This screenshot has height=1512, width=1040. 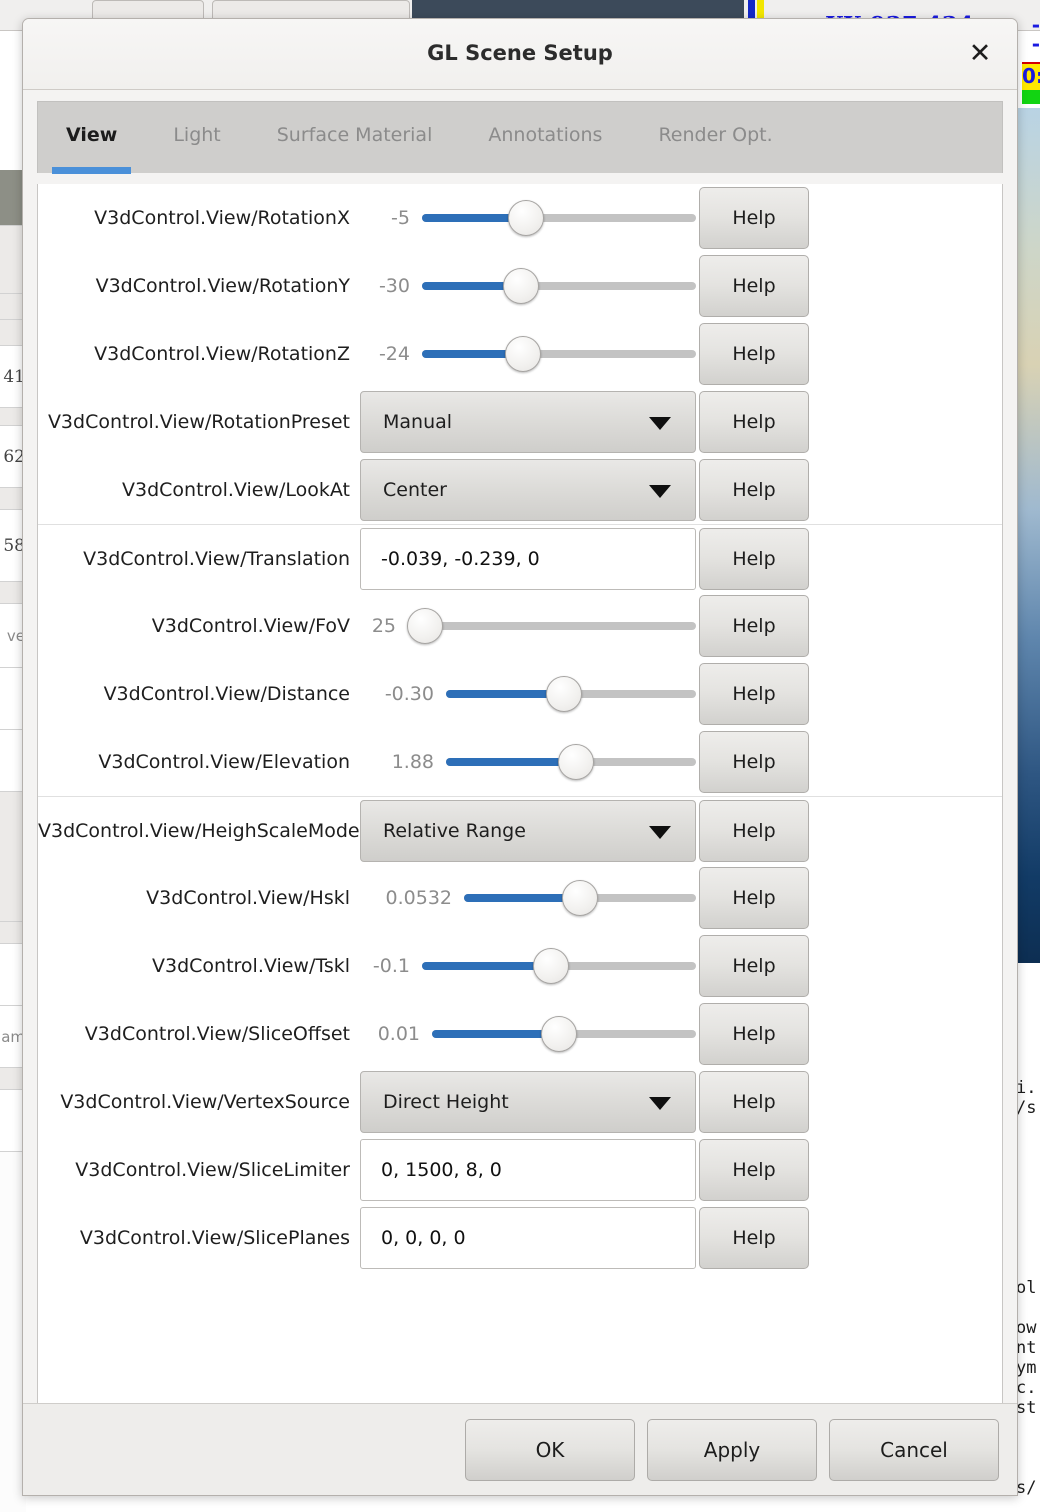 I want to click on setting-row: V3dControl.View/Hskl 0.0532 Help, so click(x=520, y=898).